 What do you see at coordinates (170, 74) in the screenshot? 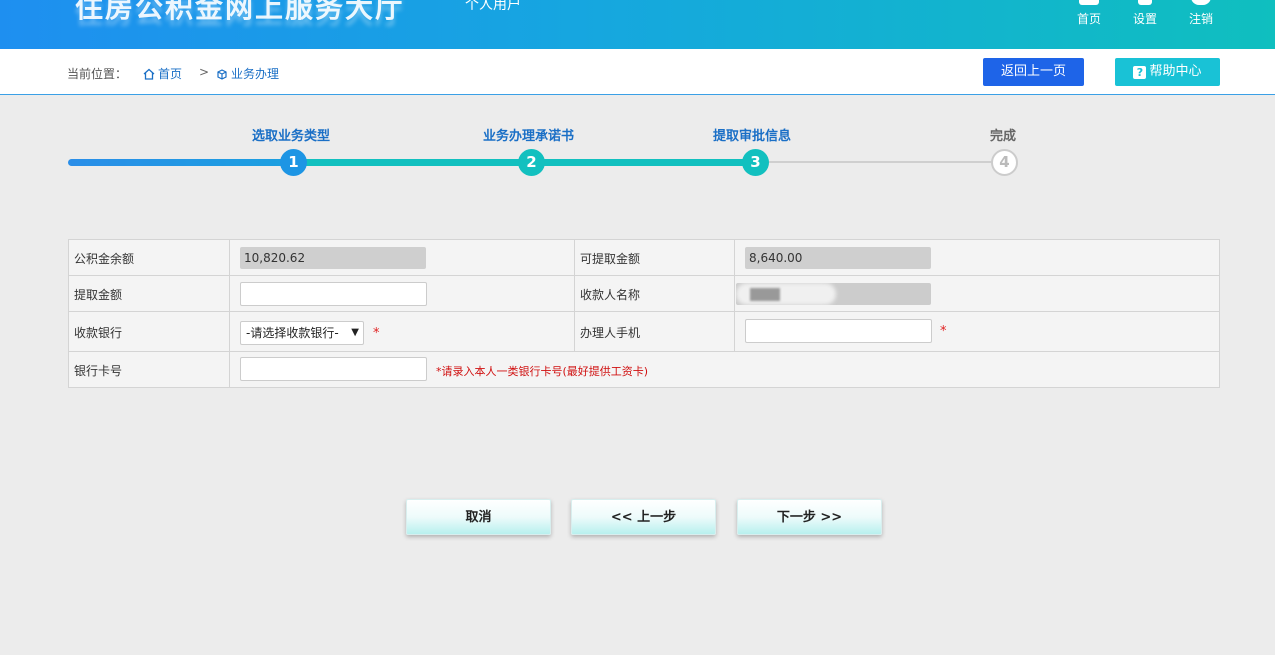
I see `breadcrumb-home-label: 首页` at bounding box center [170, 74].